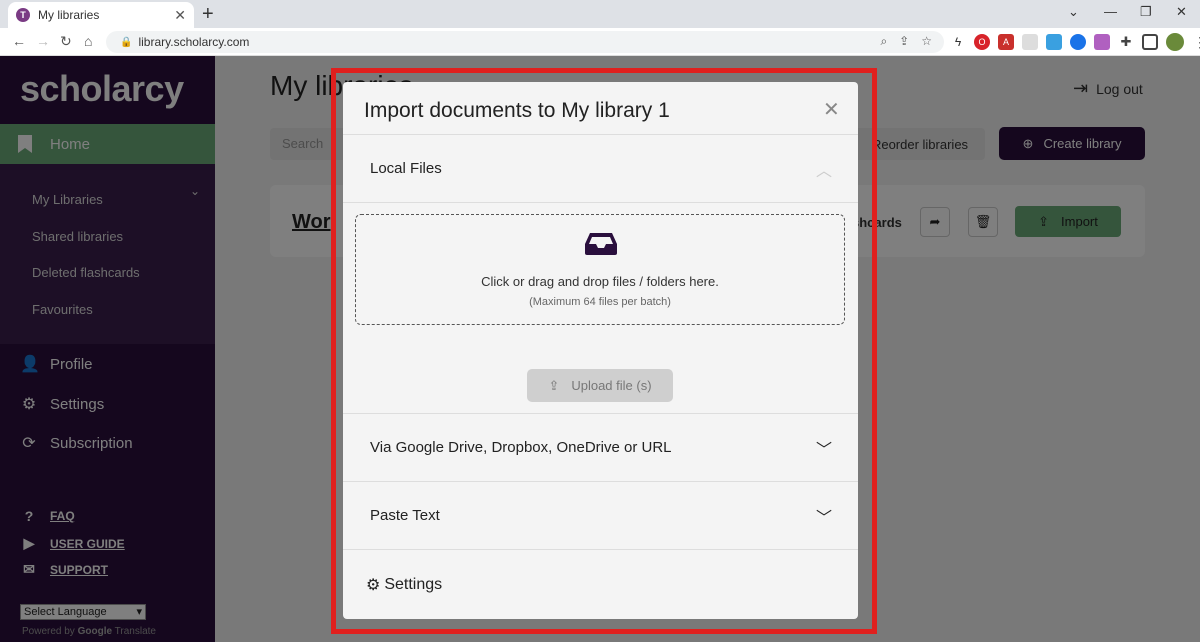  I want to click on opera-extension-icon: O, so click(982, 42).